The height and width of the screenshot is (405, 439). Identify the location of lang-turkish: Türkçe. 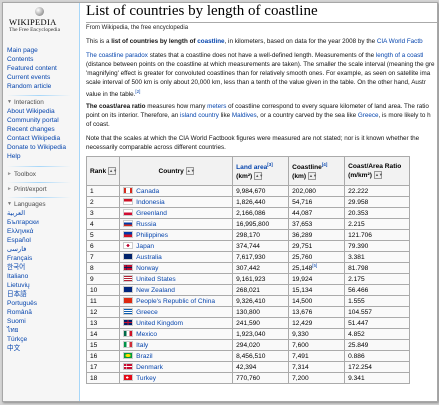
(41, 339).